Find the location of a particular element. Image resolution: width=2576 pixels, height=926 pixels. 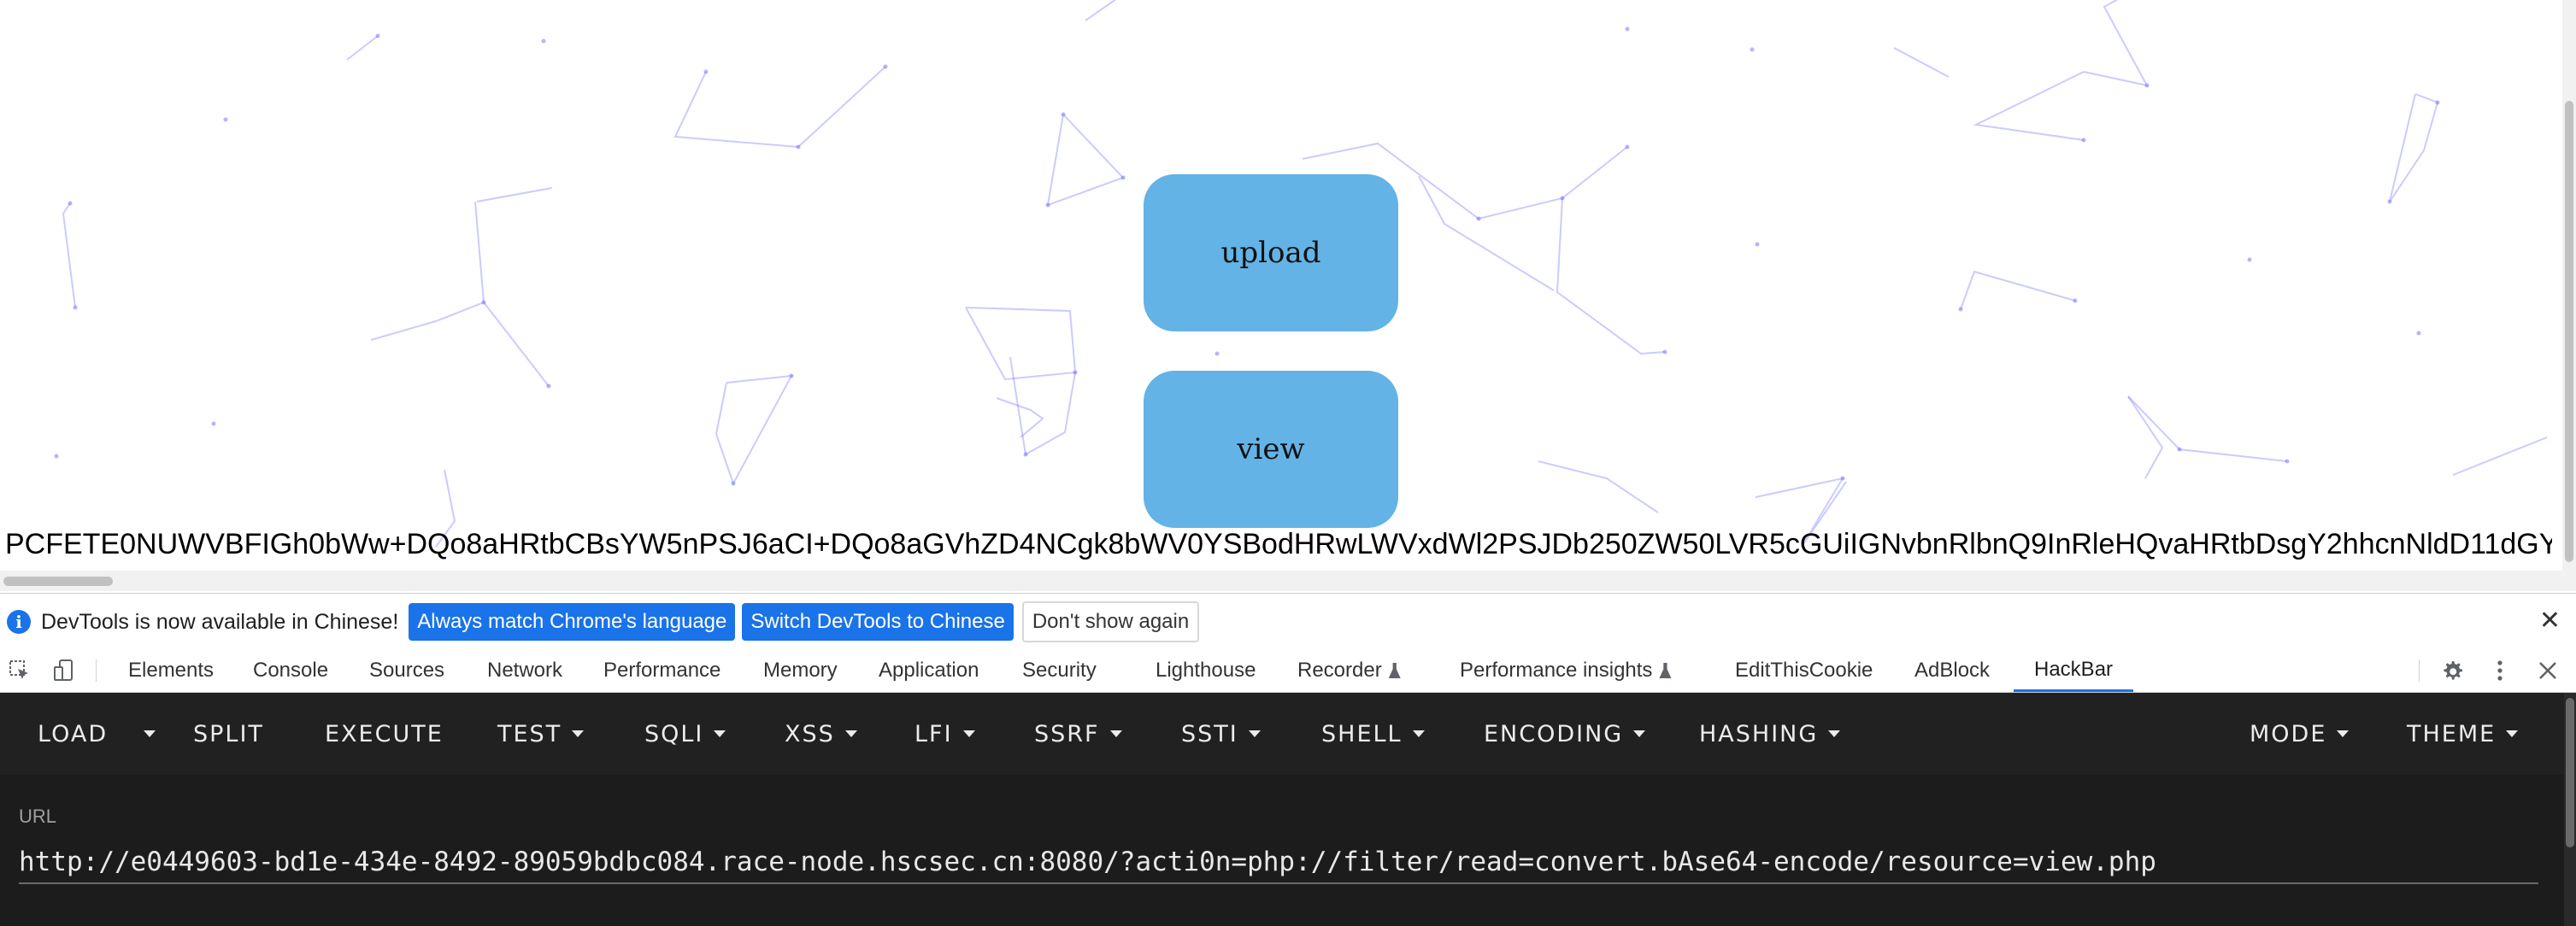

hashing-menu-label: HASHING is located at coordinates (1759, 733).